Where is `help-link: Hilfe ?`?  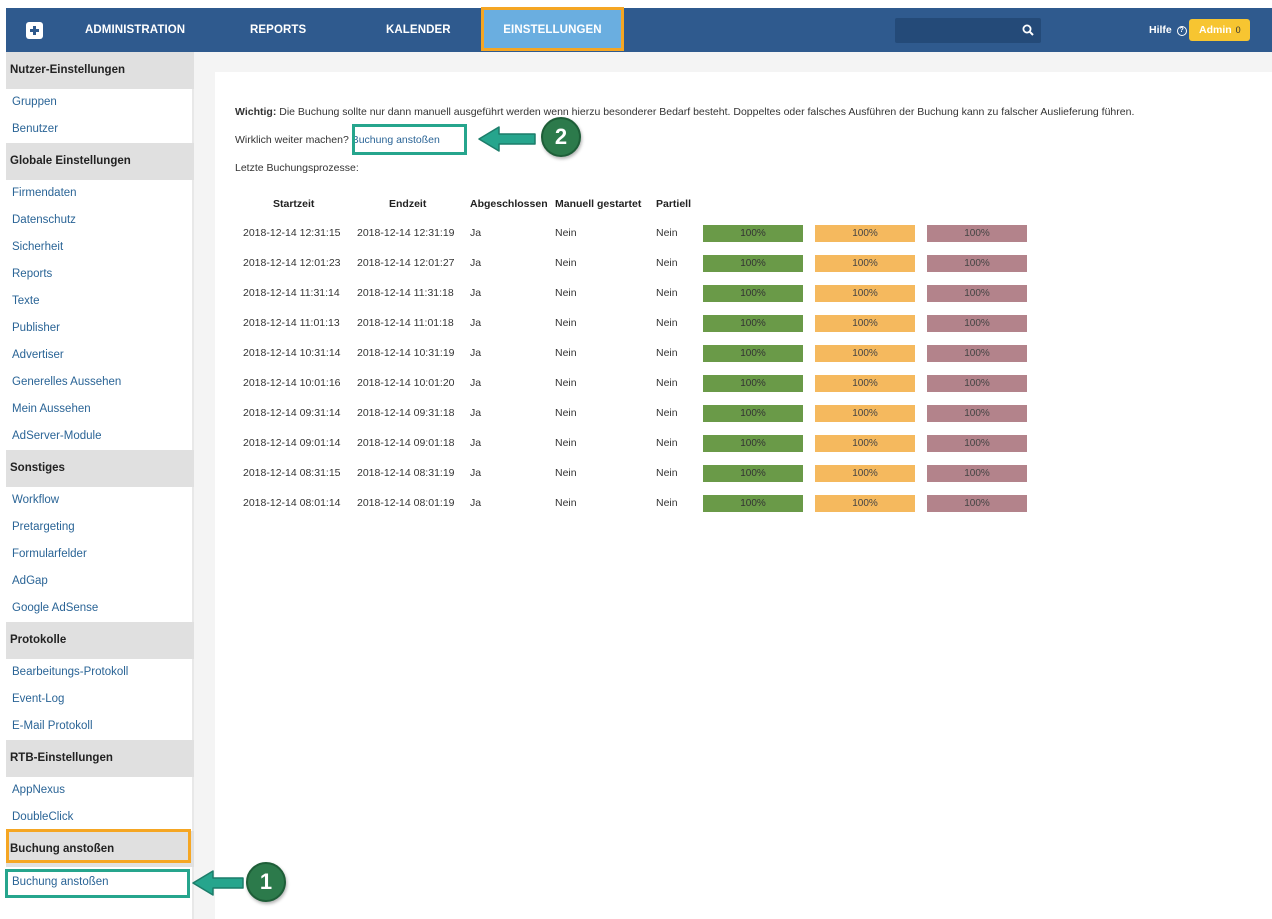 help-link: Hilfe ? is located at coordinates (1168, 30).